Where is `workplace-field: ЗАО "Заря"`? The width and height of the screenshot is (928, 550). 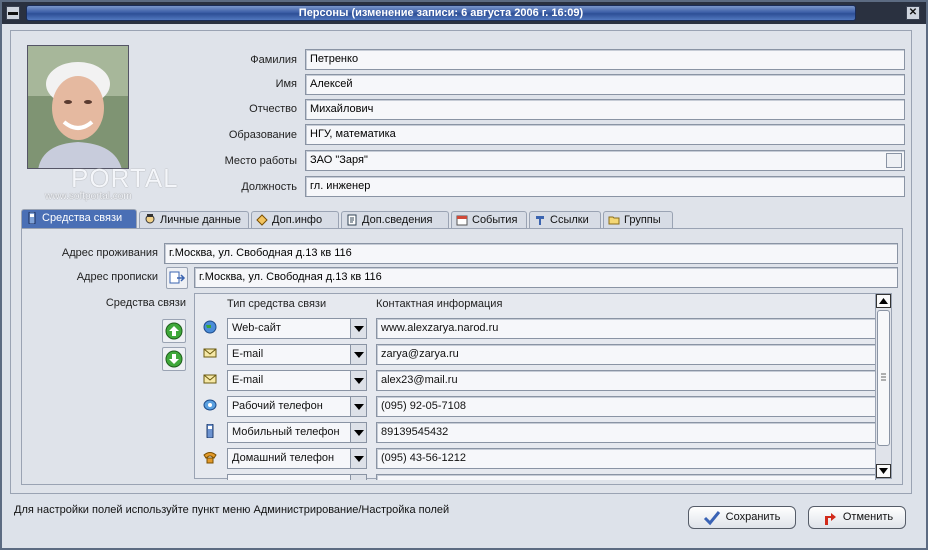
workplace-field: ЗАО "Заря" is located at coordinates (605, 160).